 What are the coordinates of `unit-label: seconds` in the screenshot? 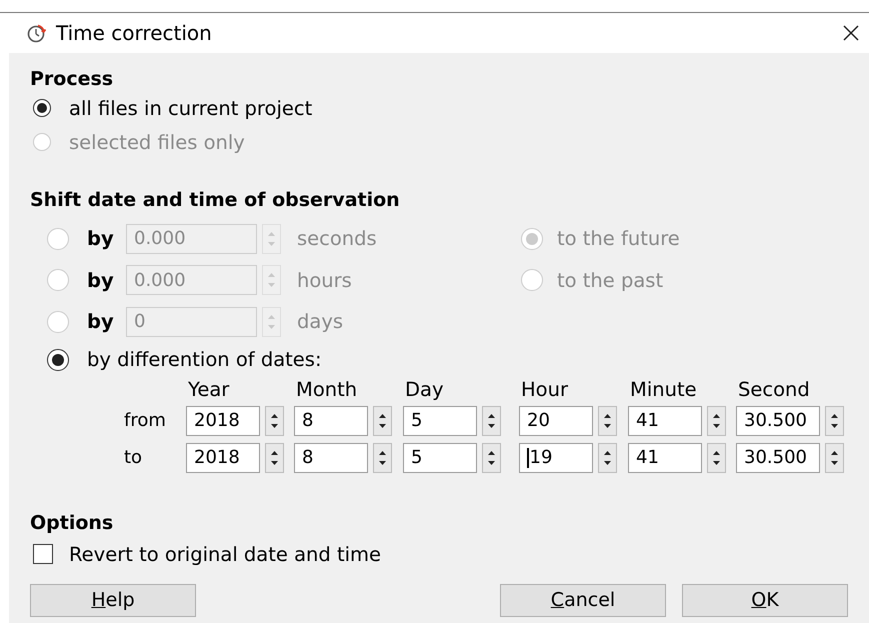 It's located at (337, 238).